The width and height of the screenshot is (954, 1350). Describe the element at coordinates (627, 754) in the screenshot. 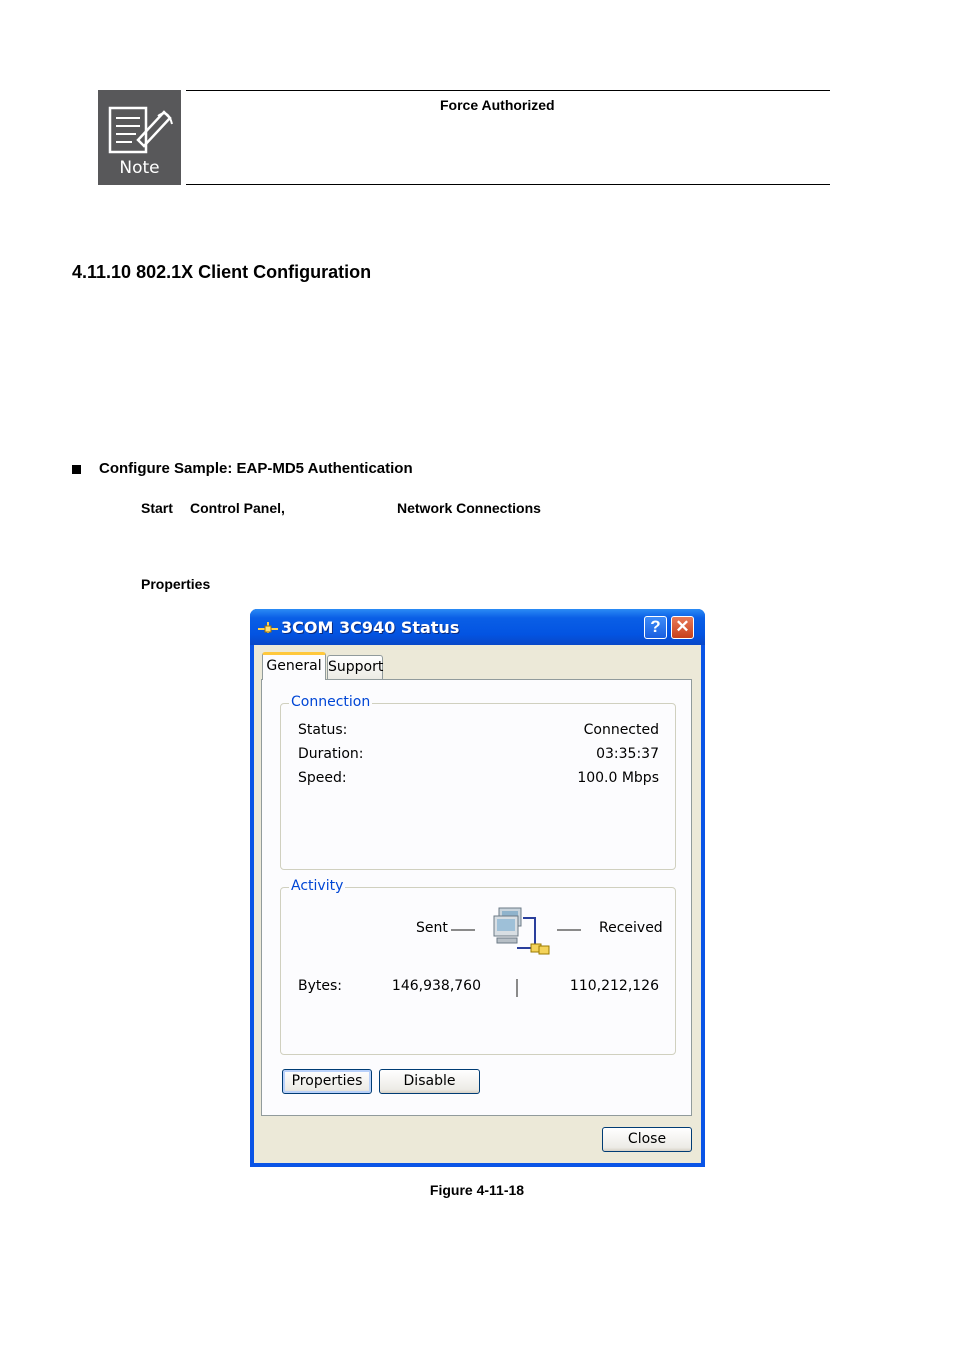

I see `duration-value: 03:35:37` at that location.